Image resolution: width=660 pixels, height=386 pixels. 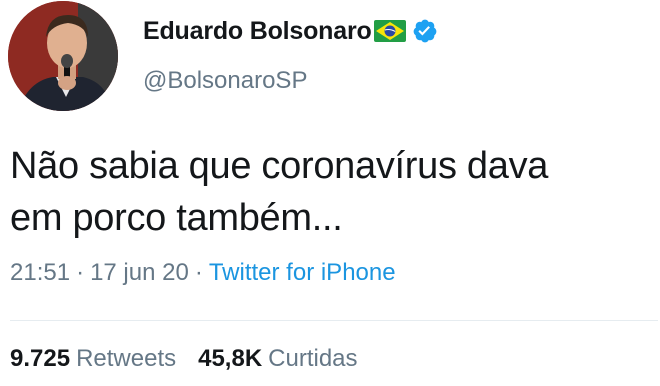 I want to click on avatar-image, so click(x=63, y=56).